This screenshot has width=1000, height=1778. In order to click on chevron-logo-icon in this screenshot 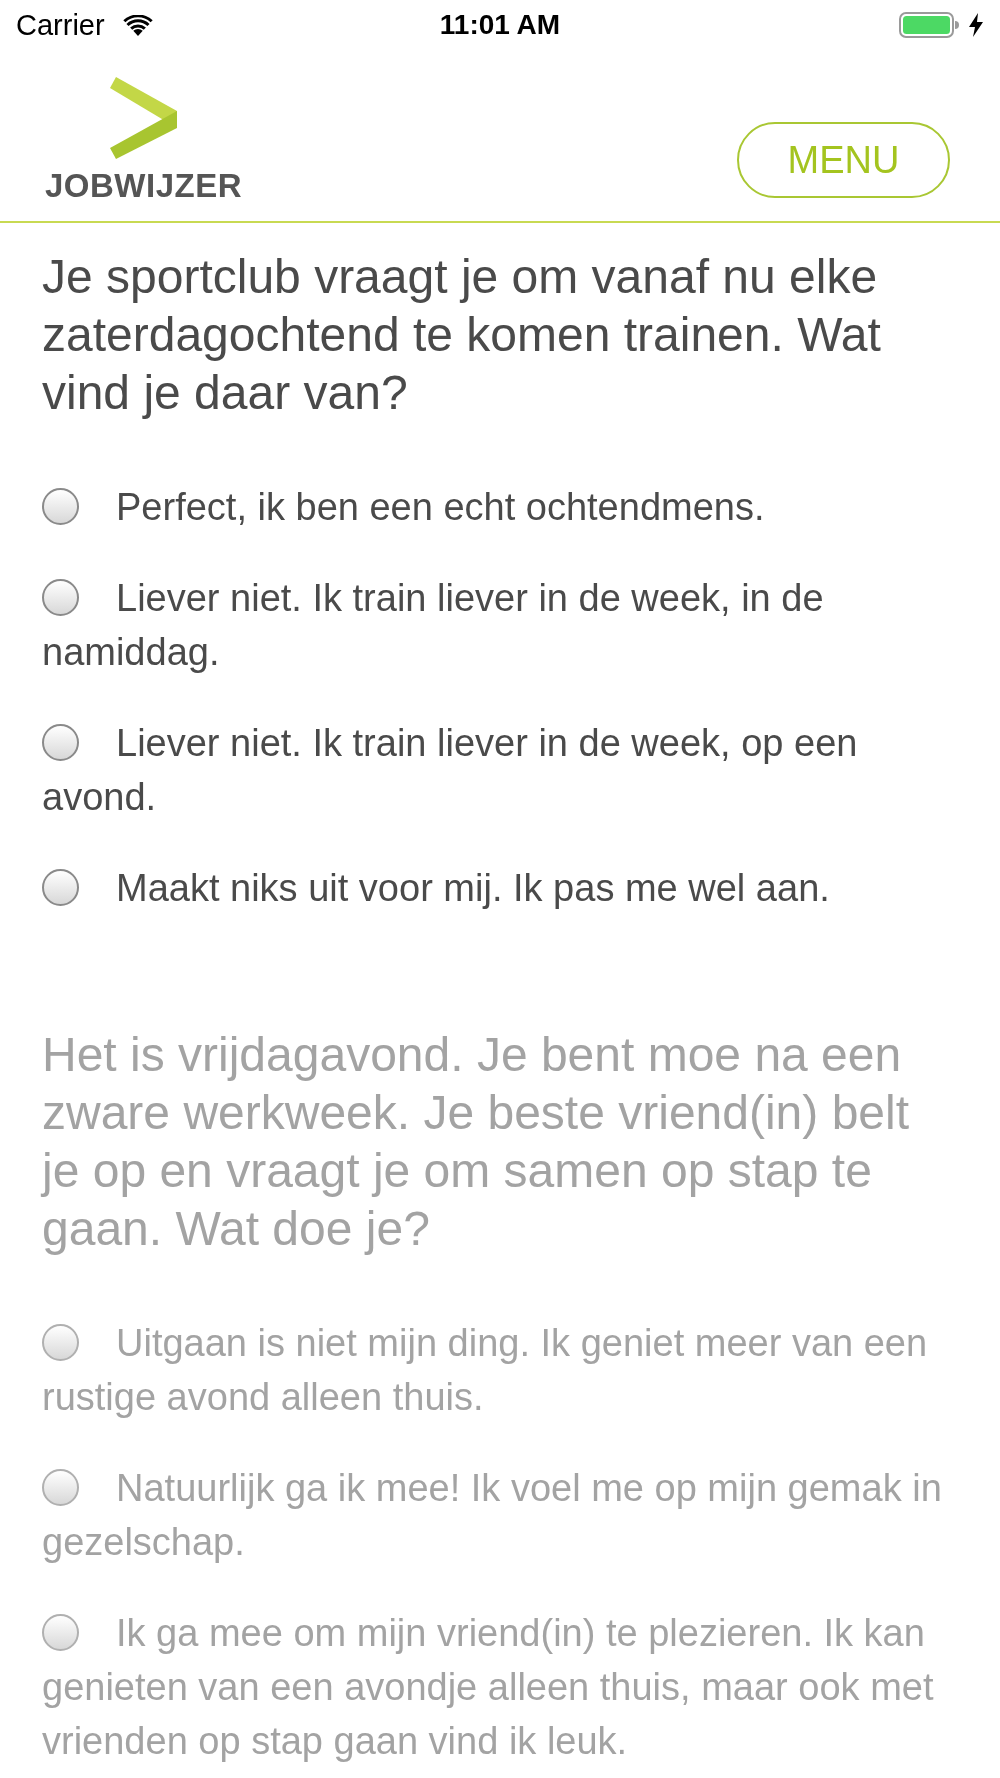, I will do `click(143, 118)`.